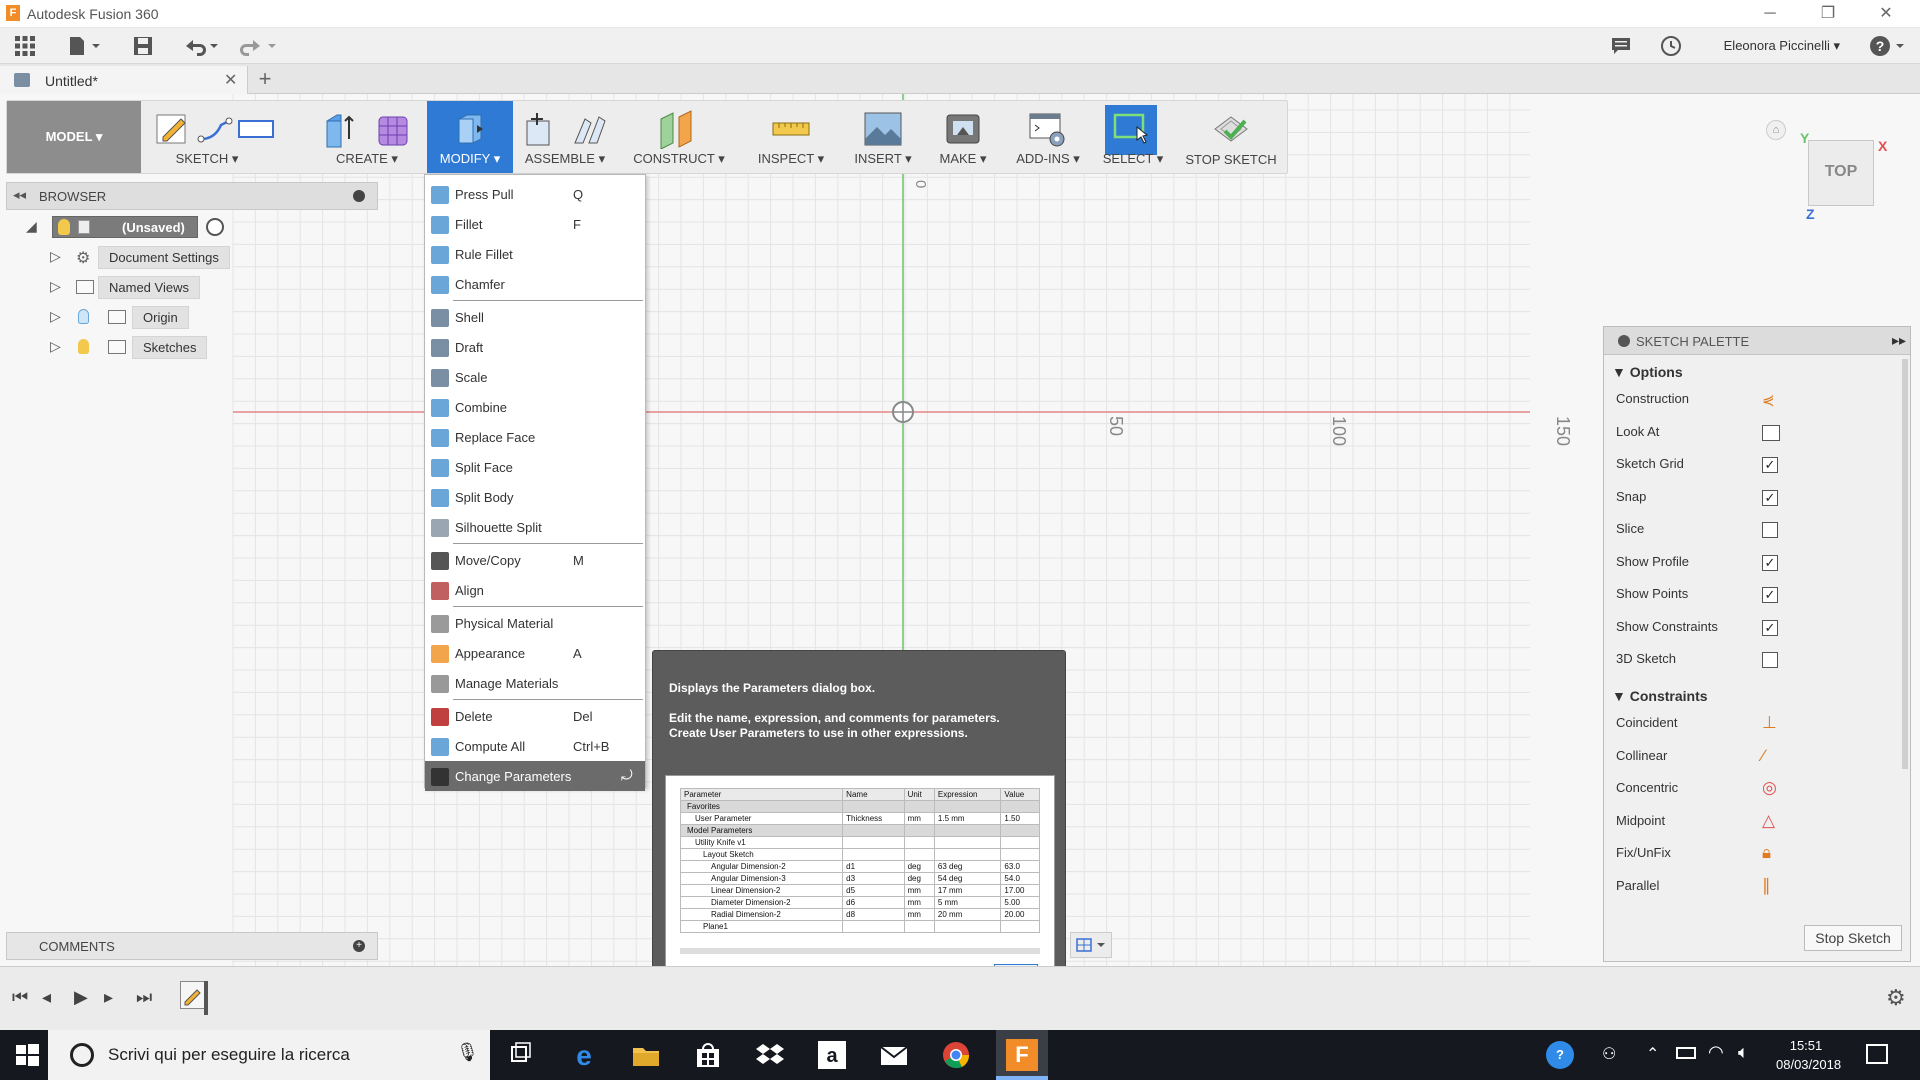 The height and width of the screenshot is (1080, 1920). Describe the element at coordinates (215, 227) in the screenshot. I see `activate-radio-icon` at that location.